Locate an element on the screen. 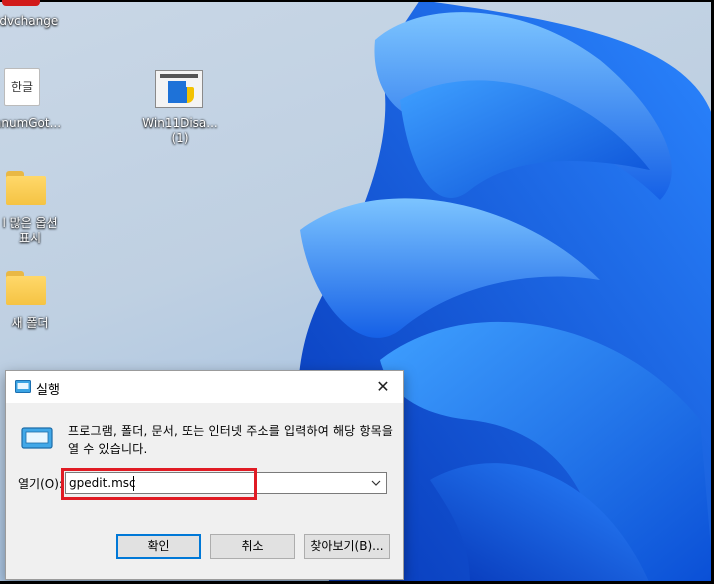  ok-button: 확인 is located at coordinates (158, 546).